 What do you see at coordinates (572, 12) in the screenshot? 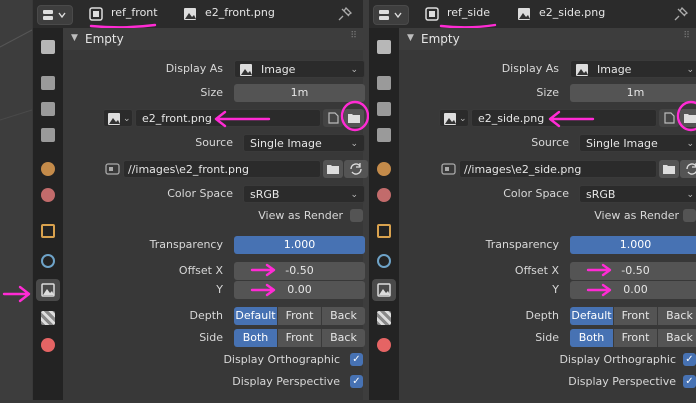
I see `image-name: e2_side.png` at bounding box center [572, 12].